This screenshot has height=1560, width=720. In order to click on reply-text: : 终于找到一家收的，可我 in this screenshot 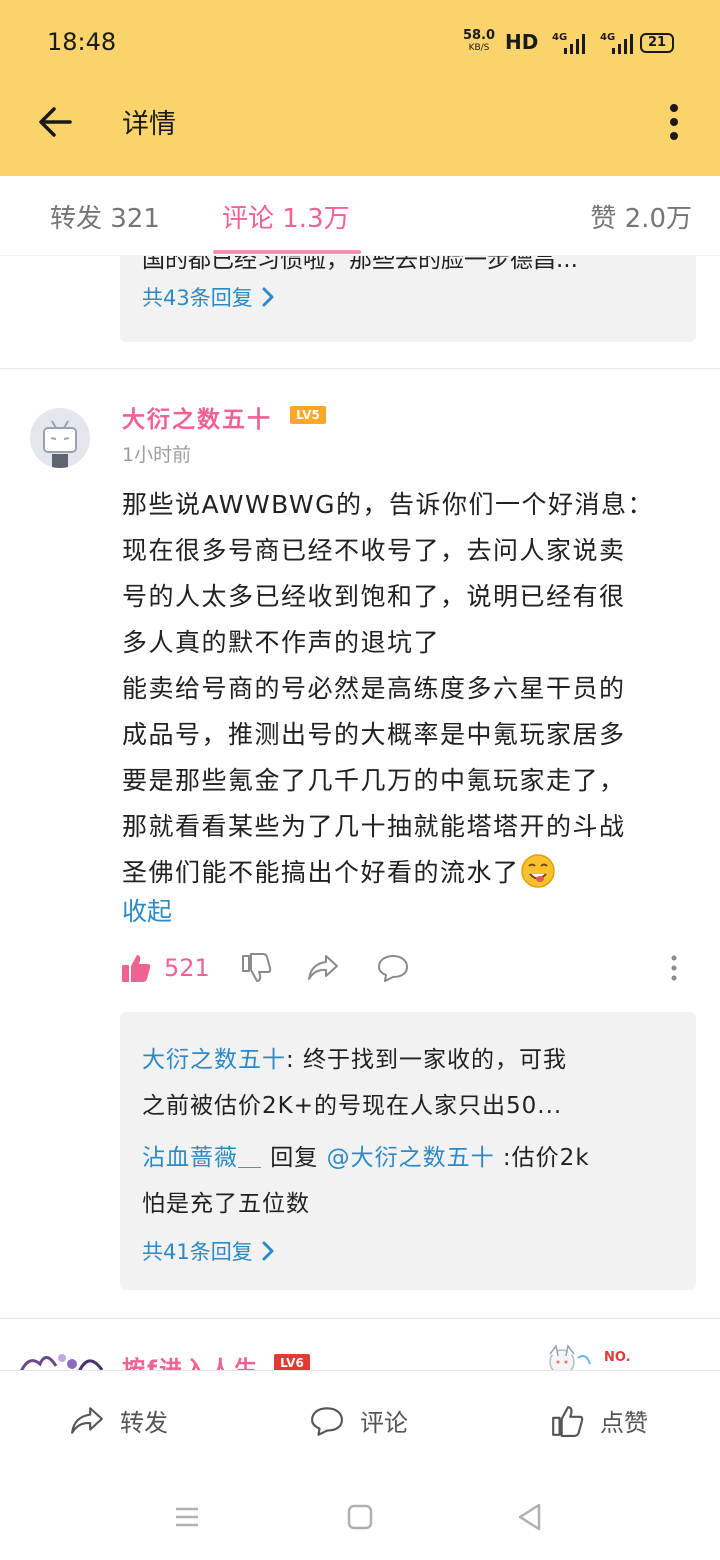, I will do `click(427, 1060)`.